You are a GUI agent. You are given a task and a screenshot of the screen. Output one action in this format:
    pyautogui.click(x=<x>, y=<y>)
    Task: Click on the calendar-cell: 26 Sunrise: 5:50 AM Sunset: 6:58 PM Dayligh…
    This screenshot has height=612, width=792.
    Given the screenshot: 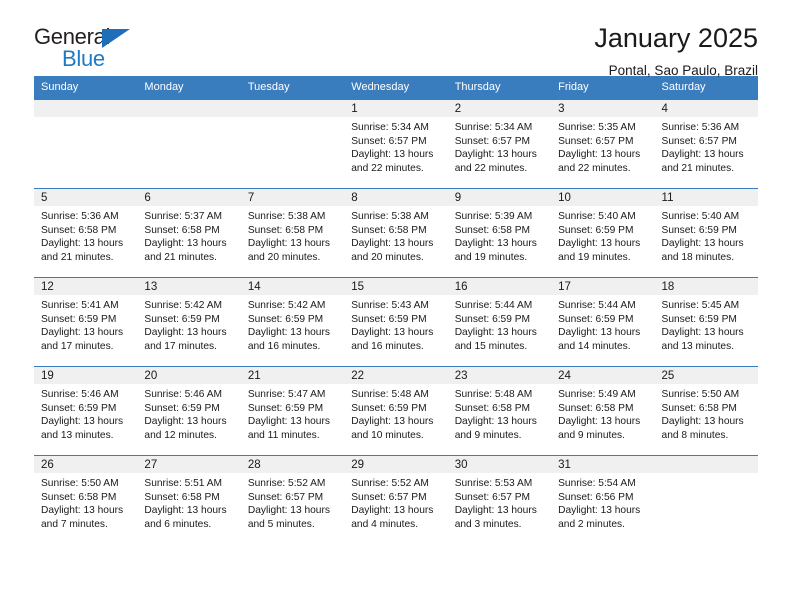 What is the action you would take?
    pyautogui.click(x=86, y=499)
    